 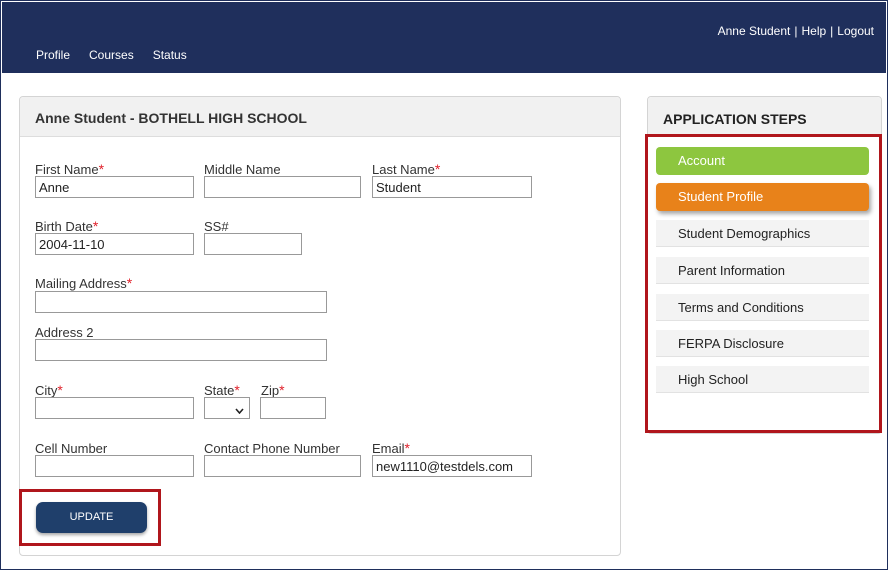 I want to click on user-links: Anne Student | Help | Logout, so click(x=796, y=31).